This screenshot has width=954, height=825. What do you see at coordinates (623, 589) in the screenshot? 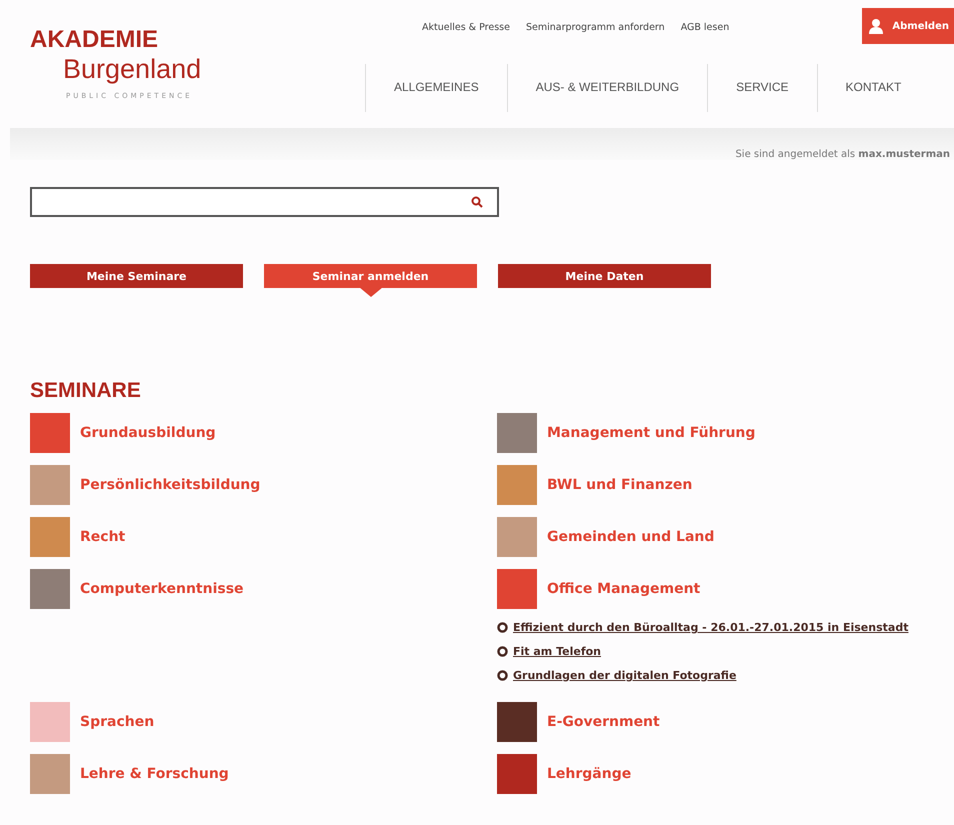
I see `category-link: Office Management` at bounding box center [623, 589].